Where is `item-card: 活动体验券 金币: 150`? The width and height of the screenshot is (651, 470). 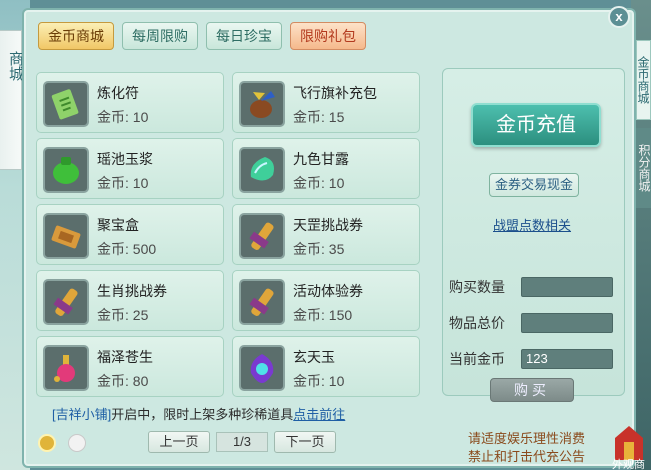
item-card: 活动体验券 金币: 150 is located at coordinates (326, 300).